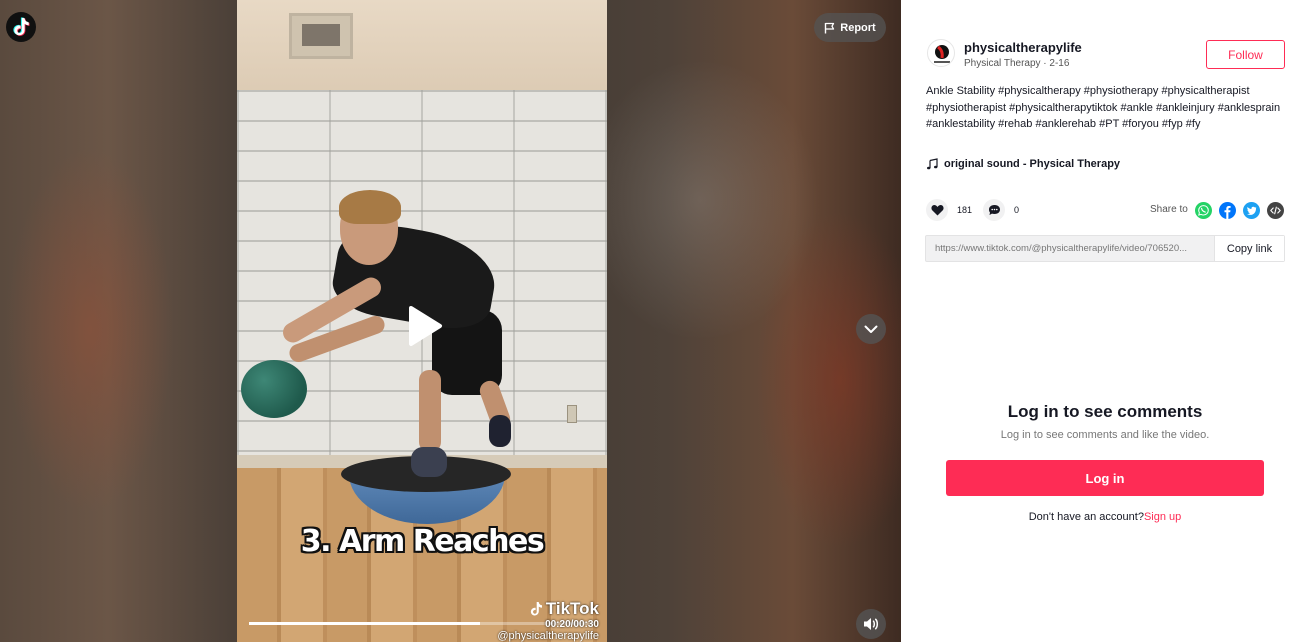 This screenshot has height=642, width=1297. Describe the element at coordinates (1203, 210) in the screenshot. I see `whatsapp-icon` at that location.